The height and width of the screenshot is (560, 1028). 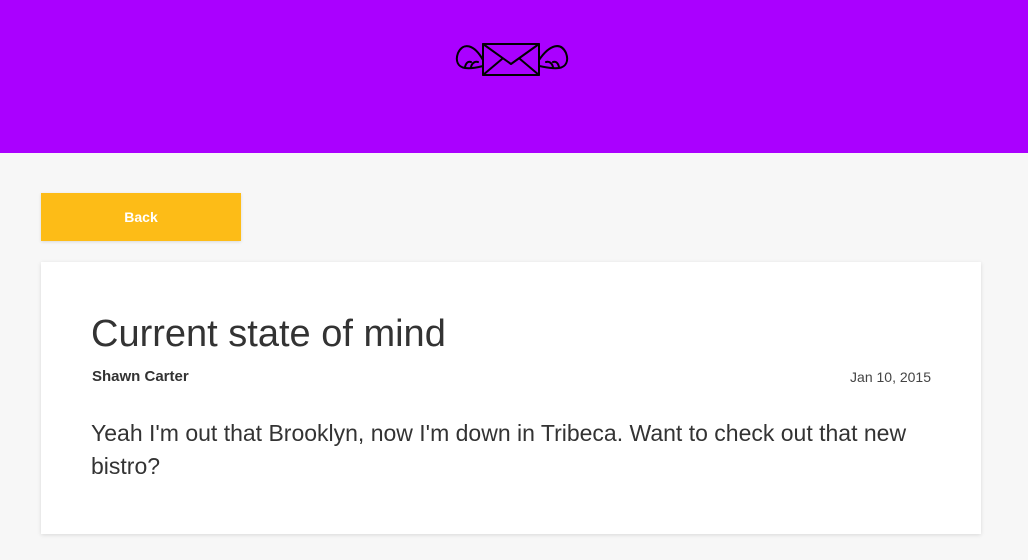 What do you see at coordinates (512, 58) in the screenshot?
I see `winged-envelope-logo-icon` at bounding box center [512, 58].